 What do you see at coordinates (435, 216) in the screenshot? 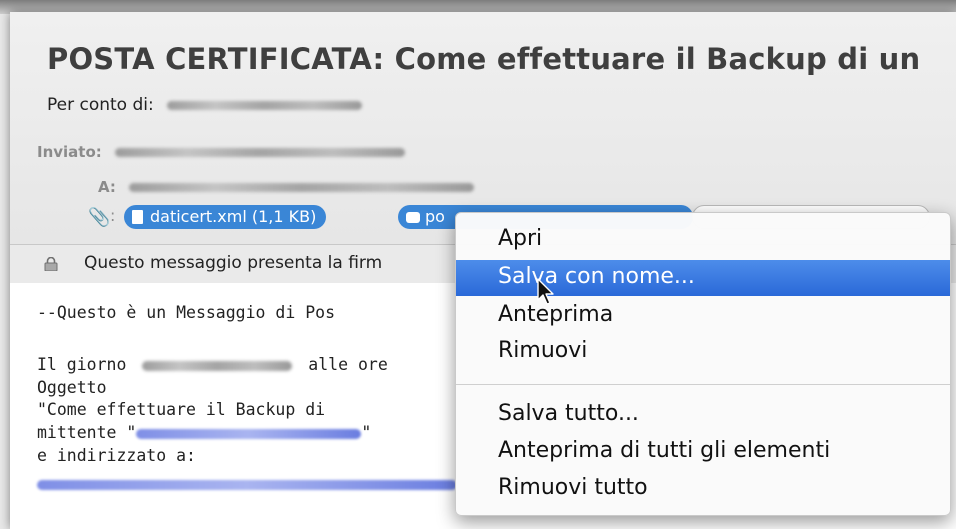
I see `attachment-label: po` at bounding box center [435, 216].